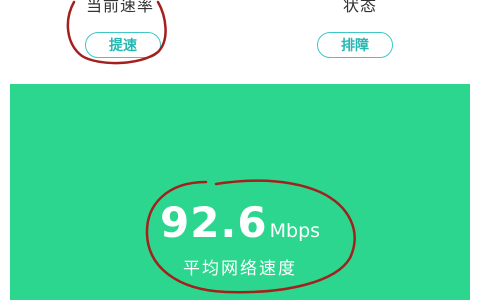 The width and height of the screenshot is (480, 300). I want to click on status-section: 状态 排障, so click(360, 42).